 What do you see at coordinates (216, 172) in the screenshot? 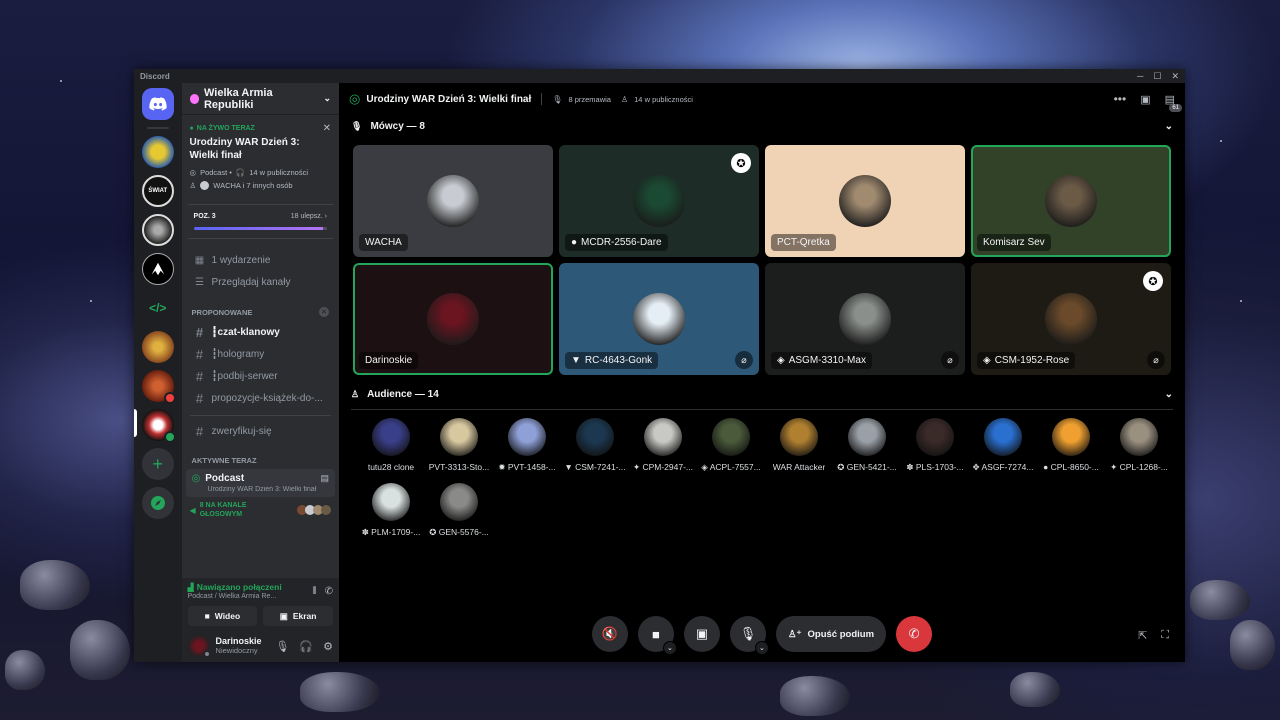
I see `live-meta-type: Podcast •` at bounding box center [216, 172].